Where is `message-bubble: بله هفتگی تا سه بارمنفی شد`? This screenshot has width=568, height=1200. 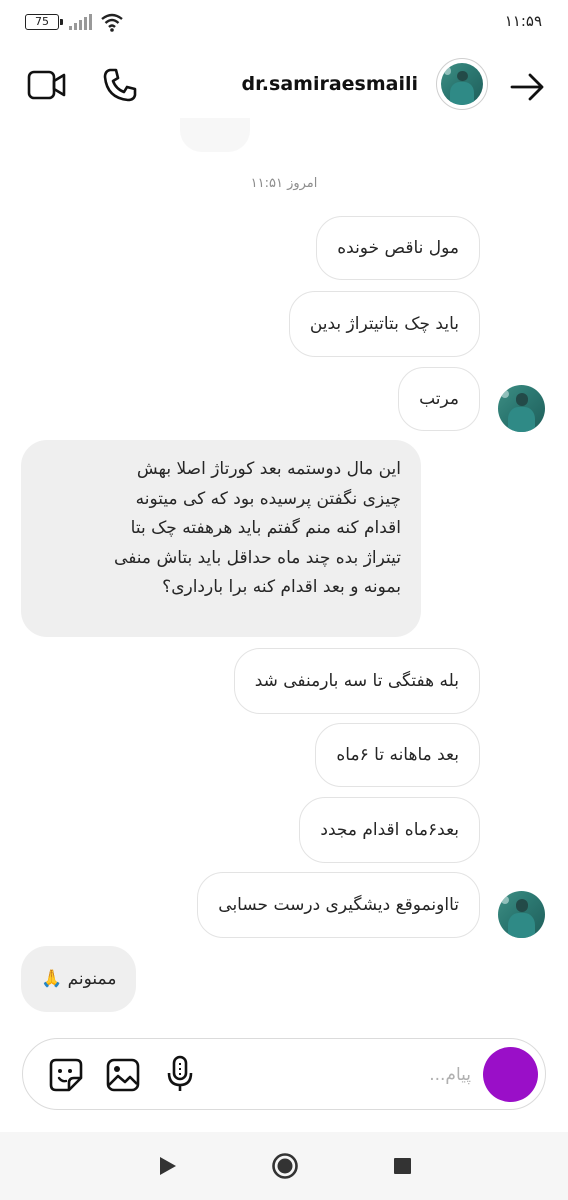
message-bubble: بله هفتگی تا سه بارمنفی شد is located at coordinates (356, 681).